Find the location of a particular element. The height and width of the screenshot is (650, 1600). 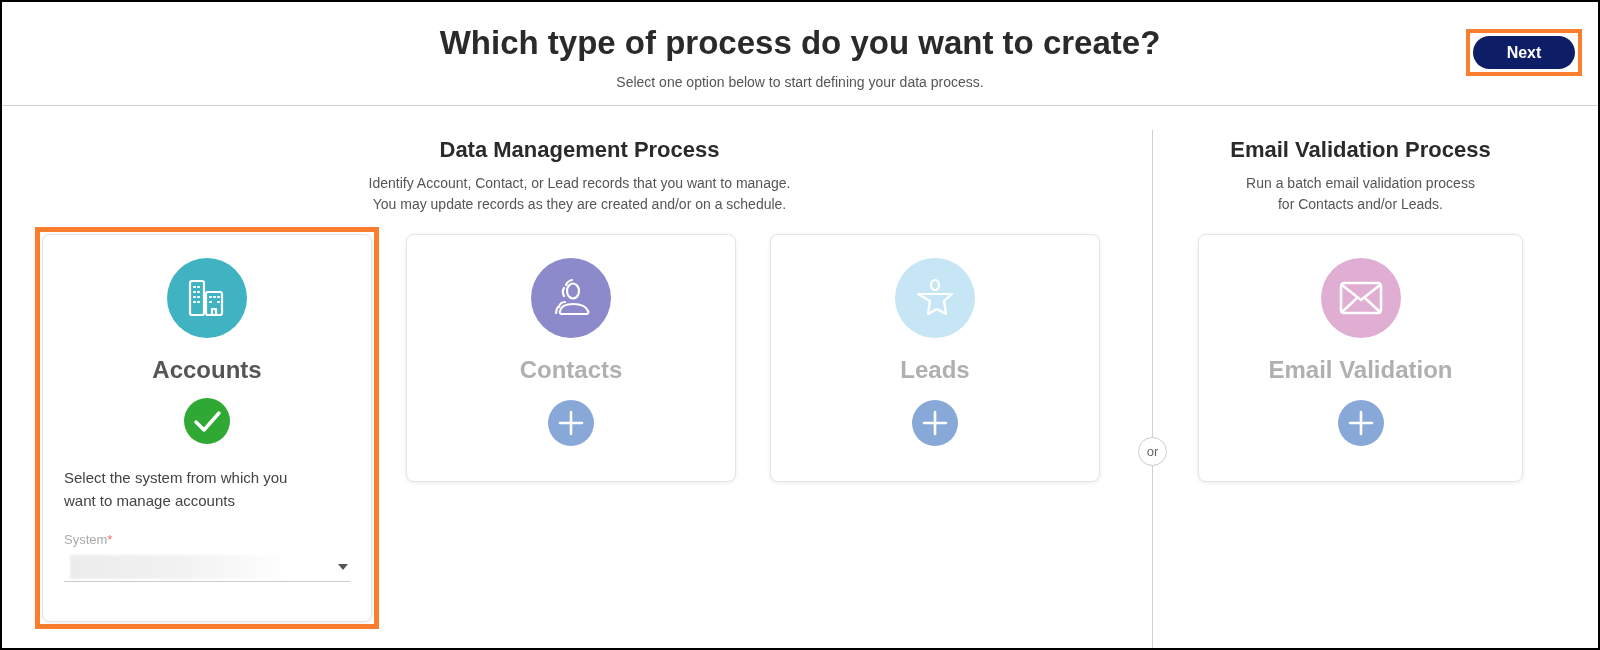

card-title: Contacts is located at coordinates (571, 370).